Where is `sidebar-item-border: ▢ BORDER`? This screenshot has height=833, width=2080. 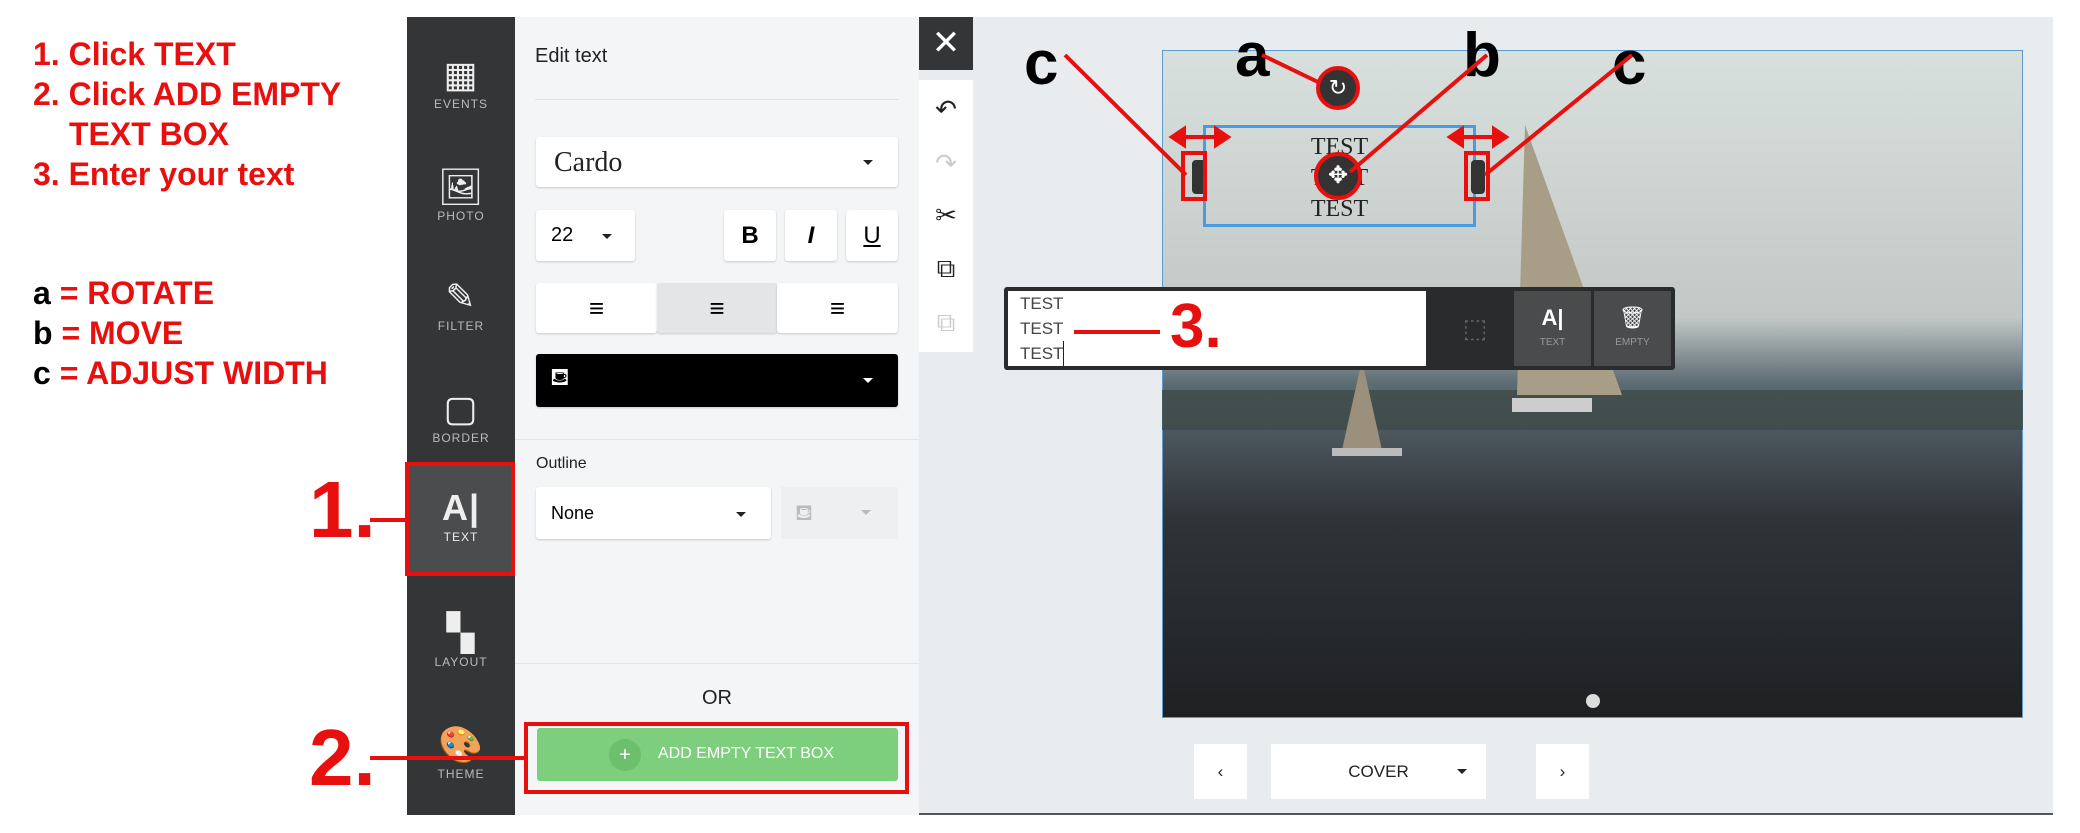 sidebar-item-border: ▢ BORDER is located at coordinates (461, 421).